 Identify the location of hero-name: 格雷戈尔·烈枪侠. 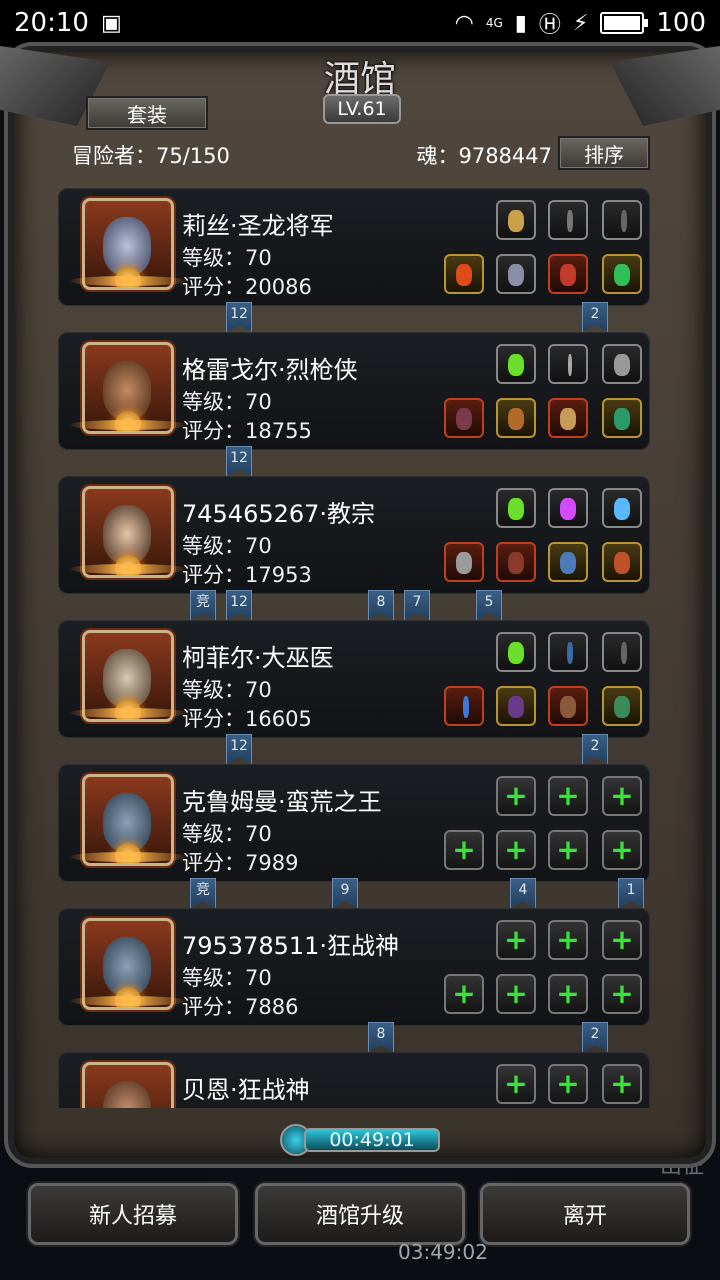
(270, 370).